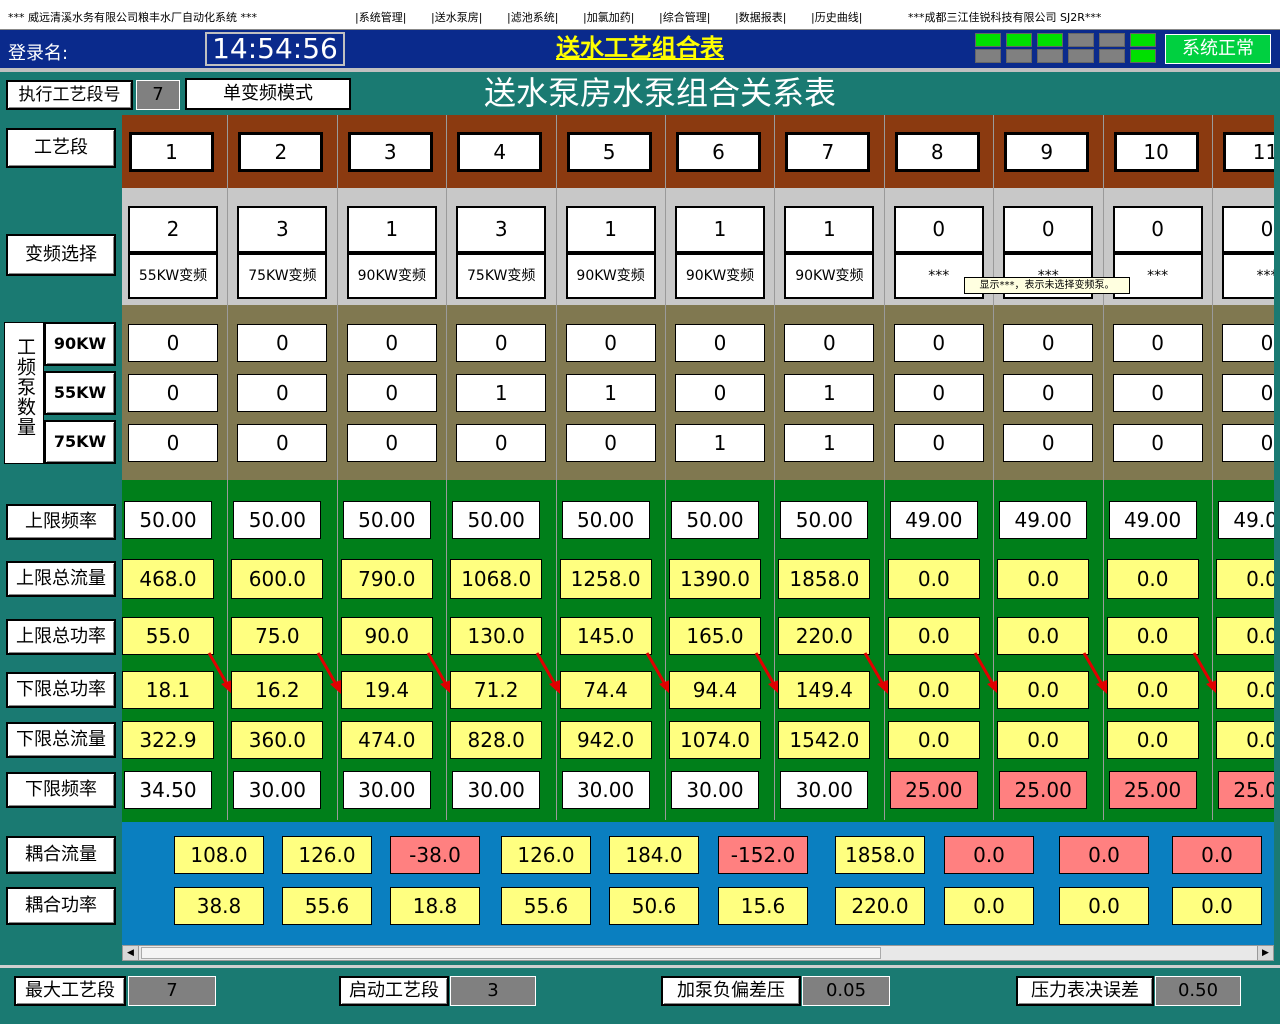 The width and height of the screenshot is (1280, 1024). Describe the element at coordinates (1217, 855) in the screenshot. I see `coupling-flow-cell: 0.0` at that location.